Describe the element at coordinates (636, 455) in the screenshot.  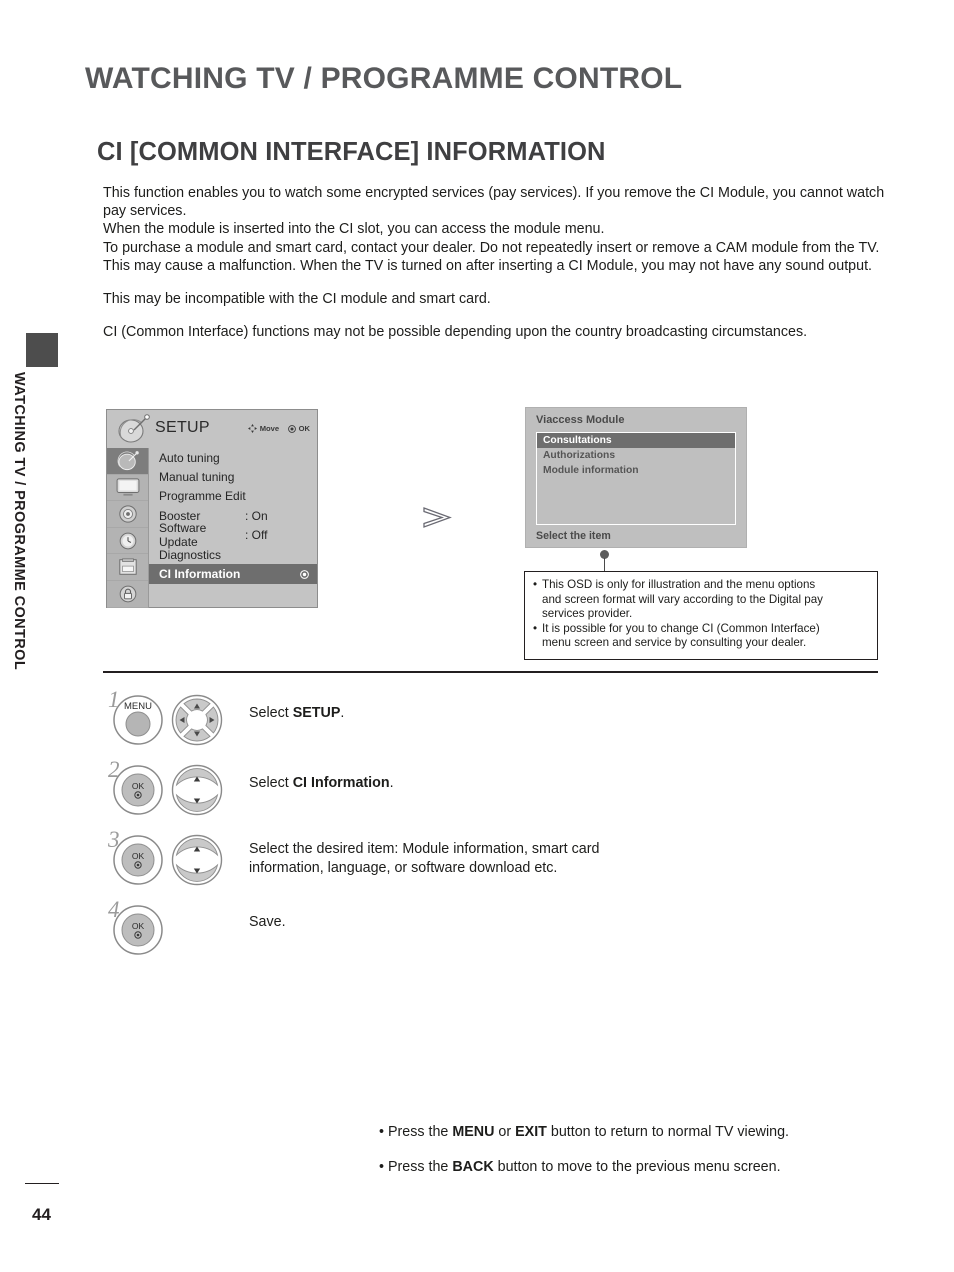
I see `viaccess-item-authorizations: Authorizations` at that location.